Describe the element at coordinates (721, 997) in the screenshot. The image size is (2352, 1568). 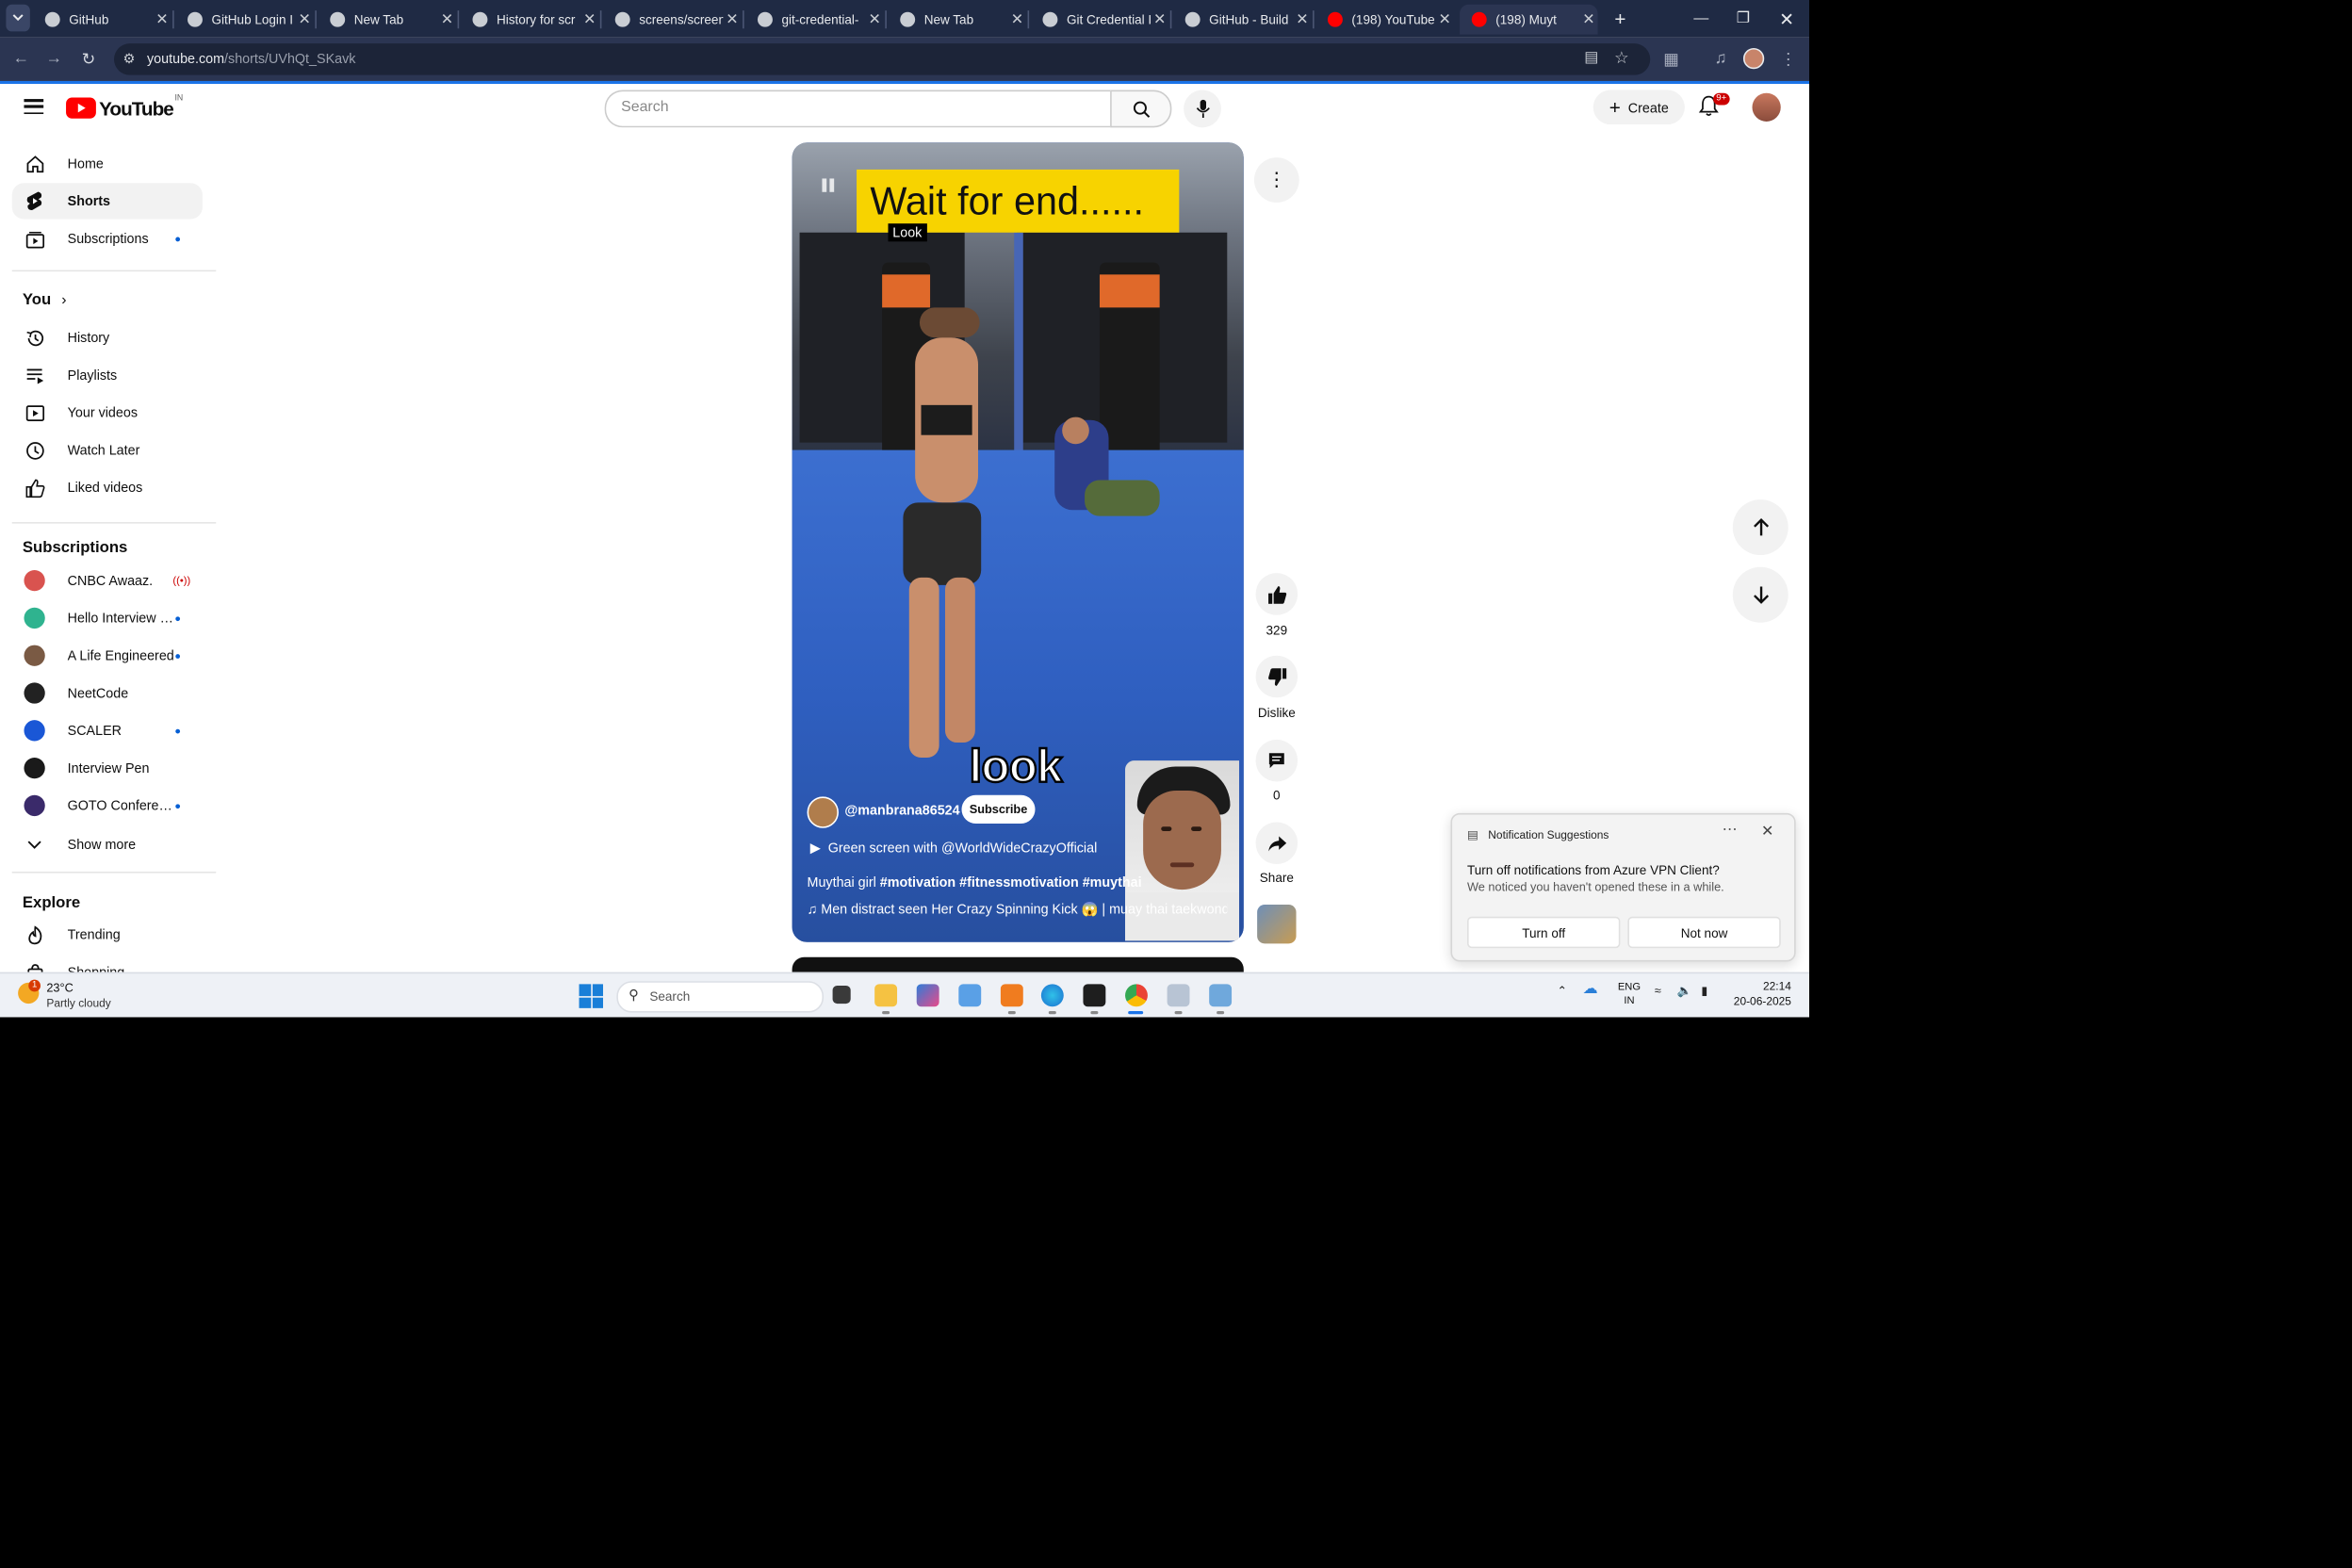
I see `taskbar-search: ⚲ Search` at that location.